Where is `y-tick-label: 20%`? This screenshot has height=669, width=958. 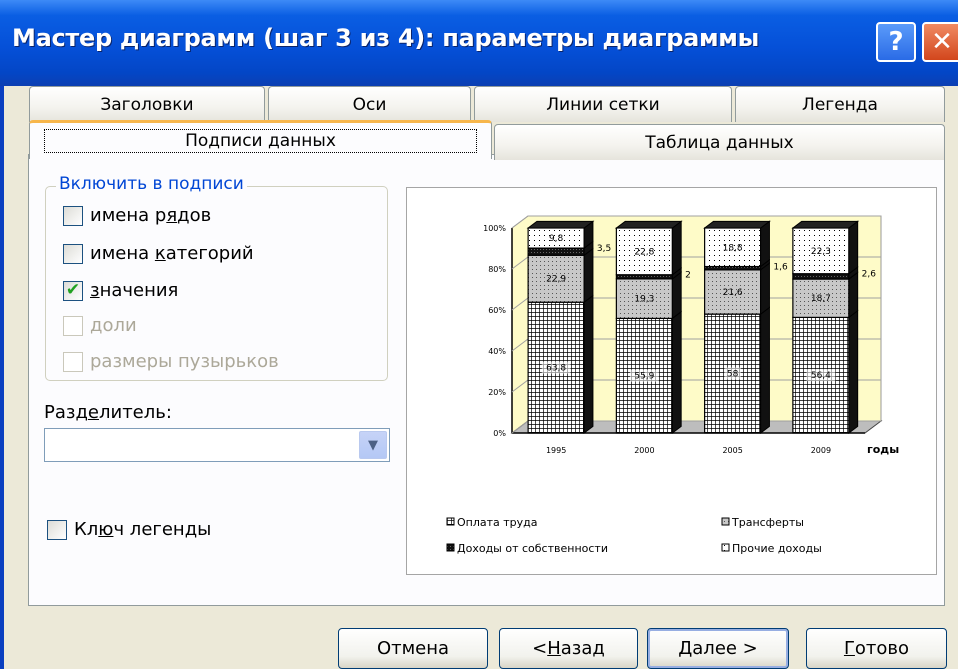 y-tick-label: 20% is located at coordinates (497, 392).